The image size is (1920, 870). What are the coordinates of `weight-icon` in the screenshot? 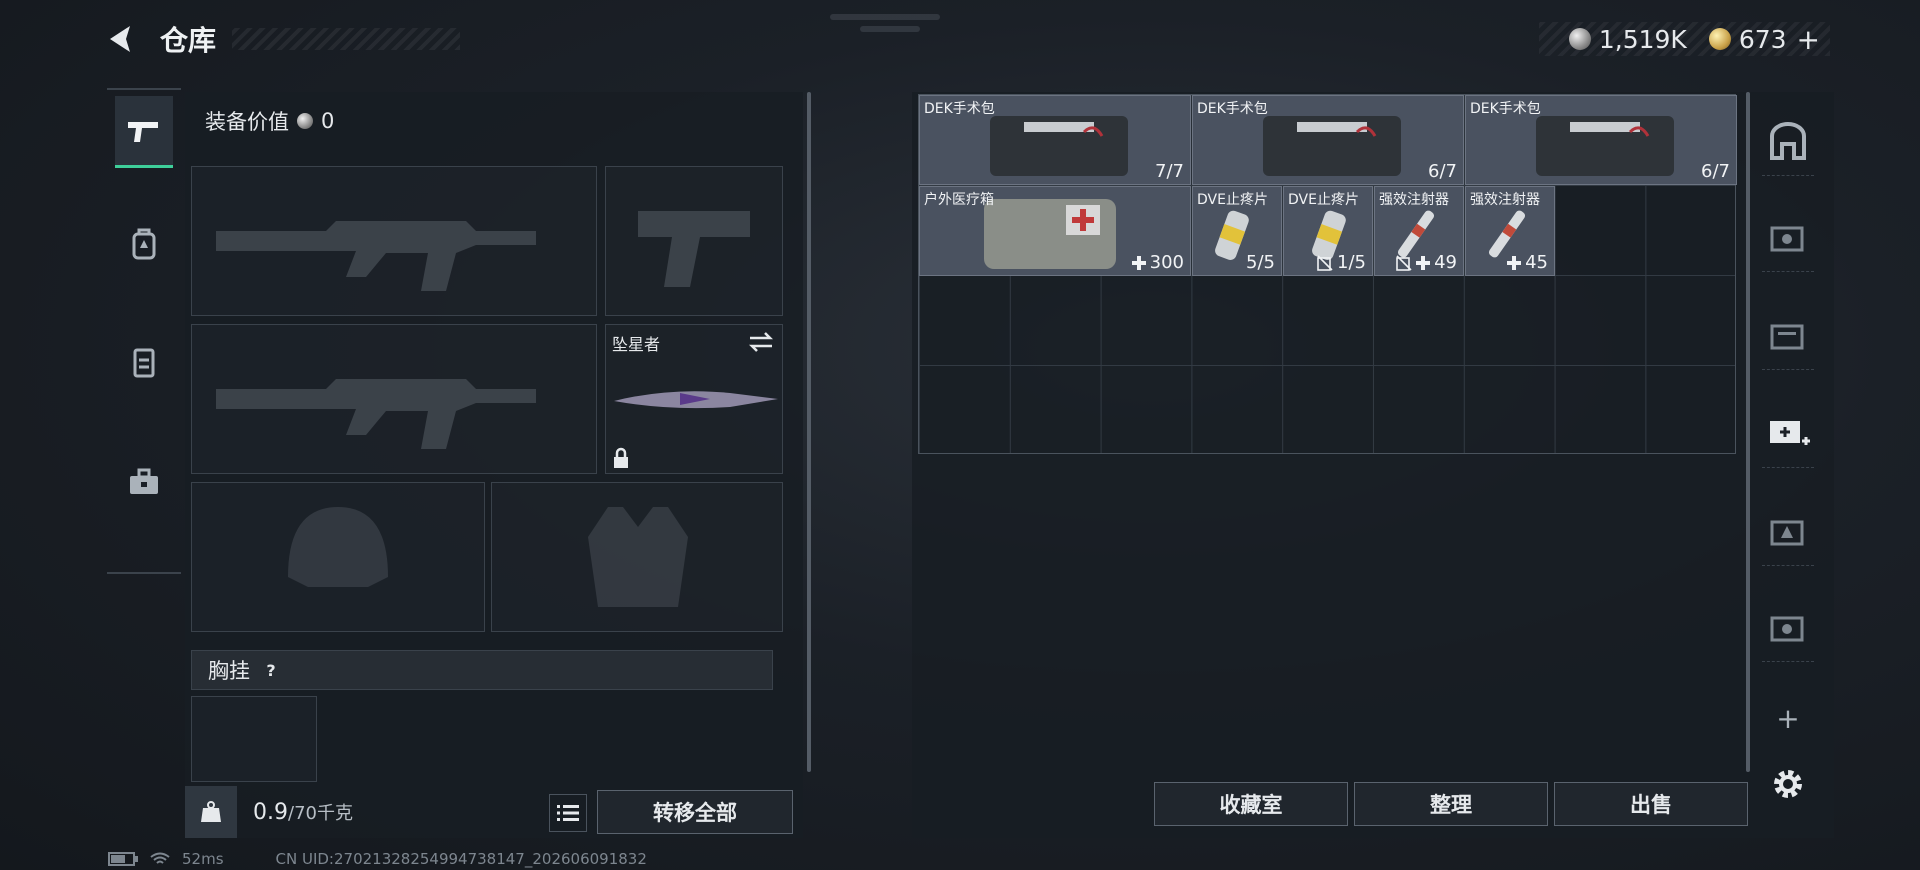 It's located at (211, 812).